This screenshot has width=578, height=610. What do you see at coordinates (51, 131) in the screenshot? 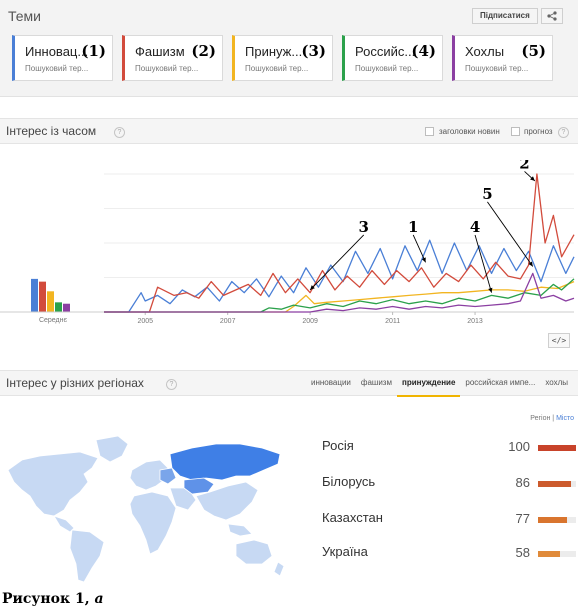
I see `interest-over-time-title: Інтерес із часом` at bounding box center [51, 131].